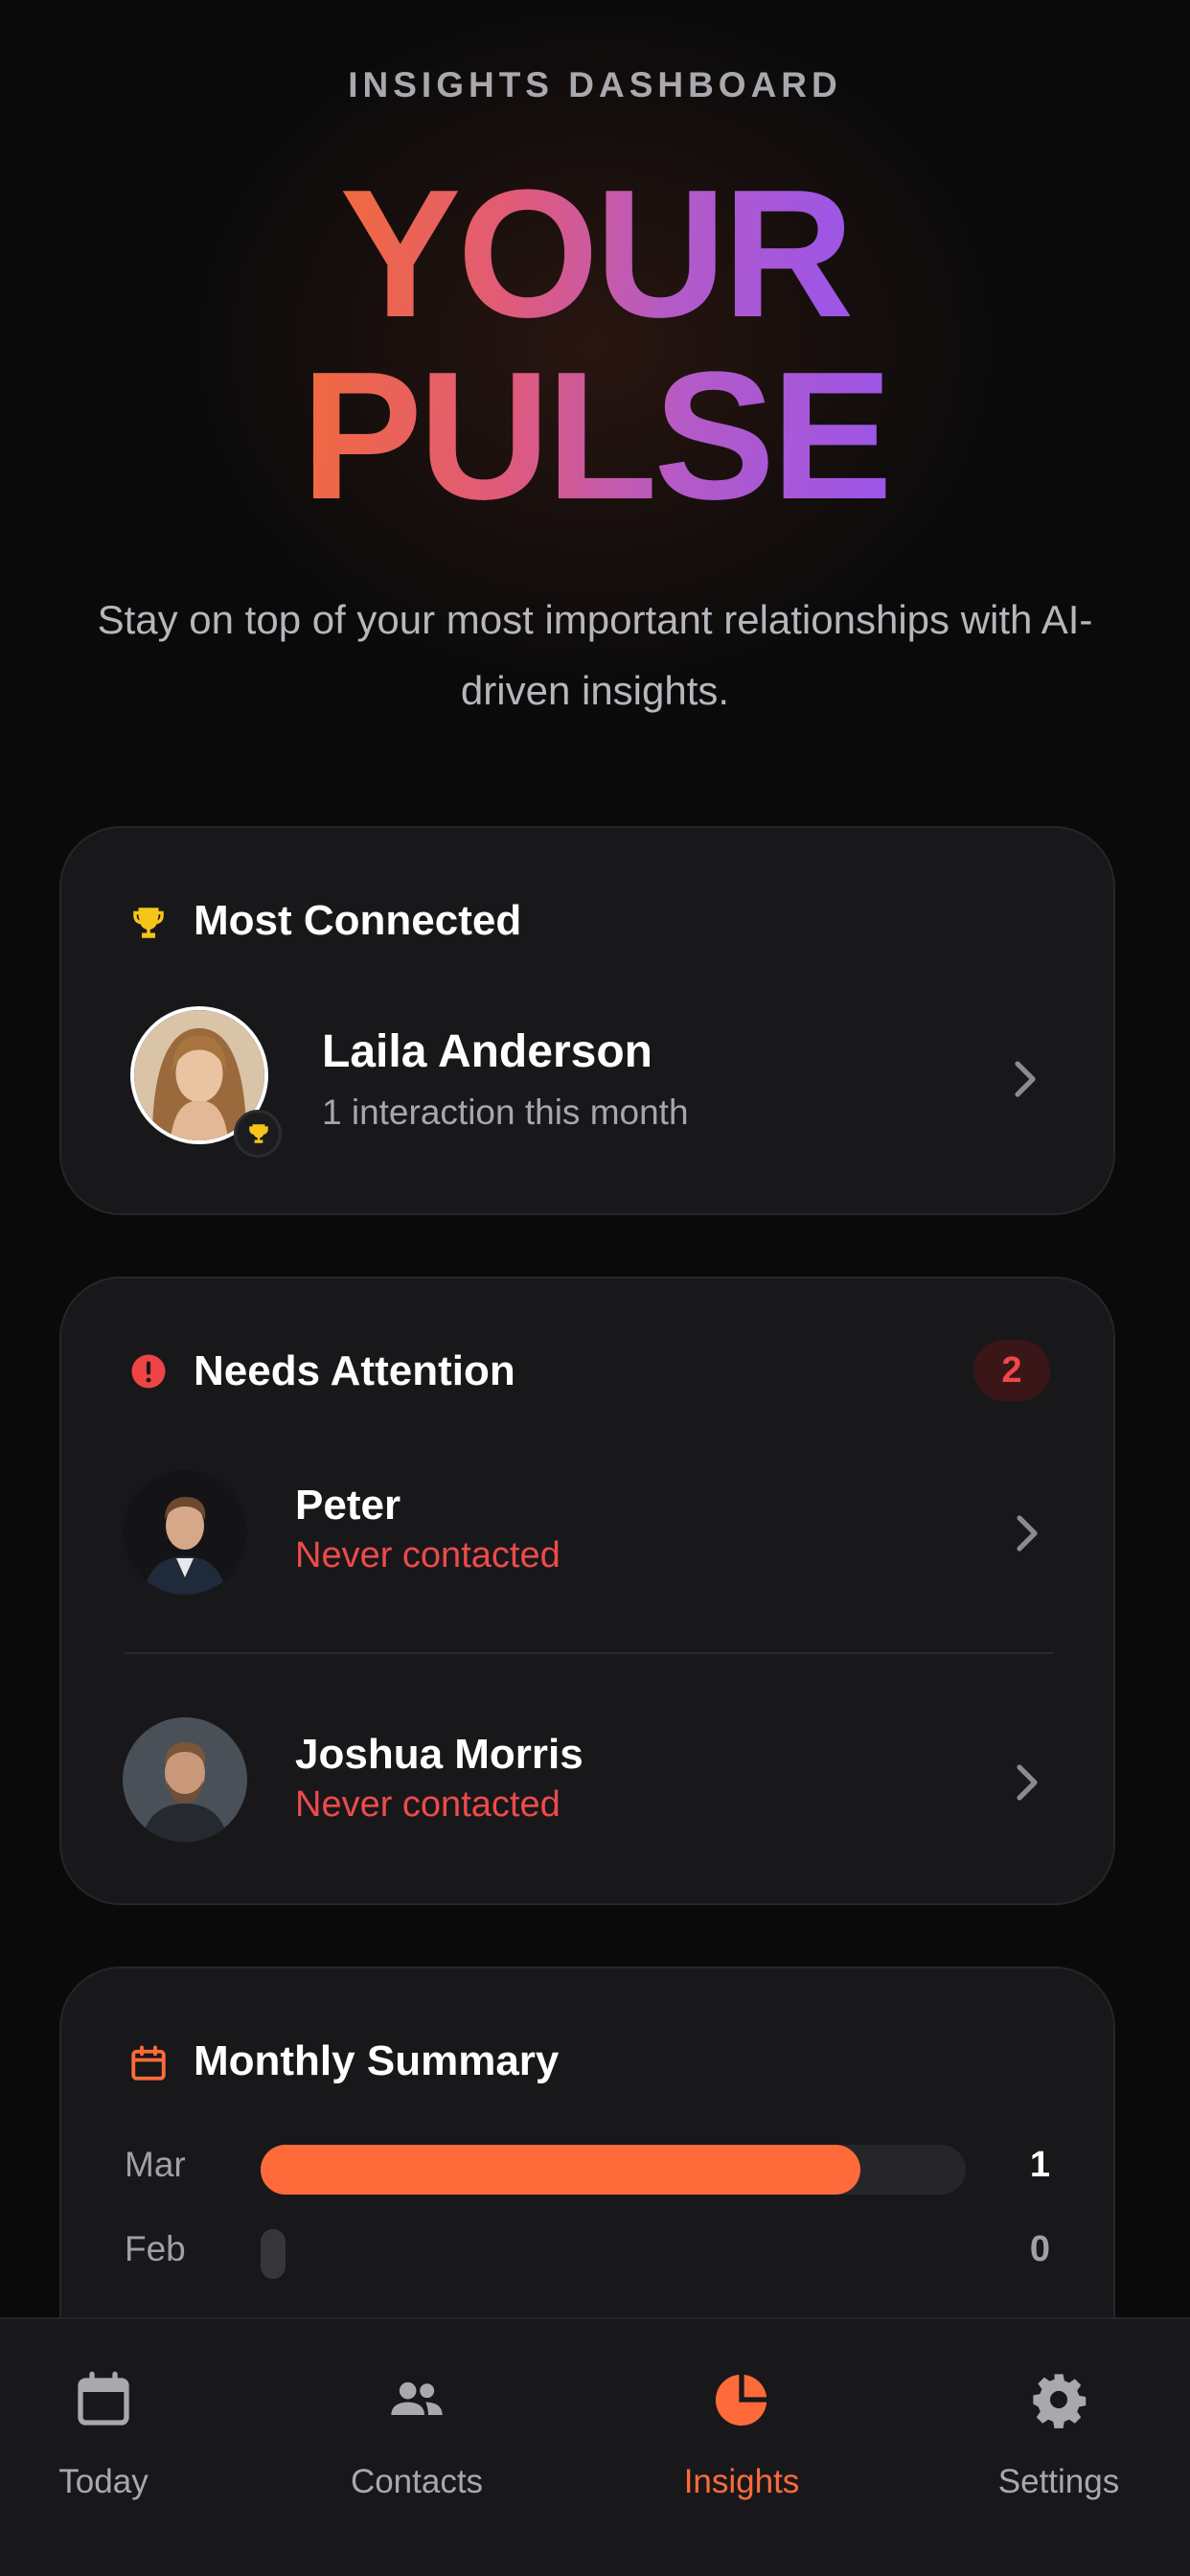 The width and height of the screenshot is (1190, 2576). Describe the element at coordinates (487, 1051) in the screenshot. I see `contact-name: Laila Anderson` at that location.